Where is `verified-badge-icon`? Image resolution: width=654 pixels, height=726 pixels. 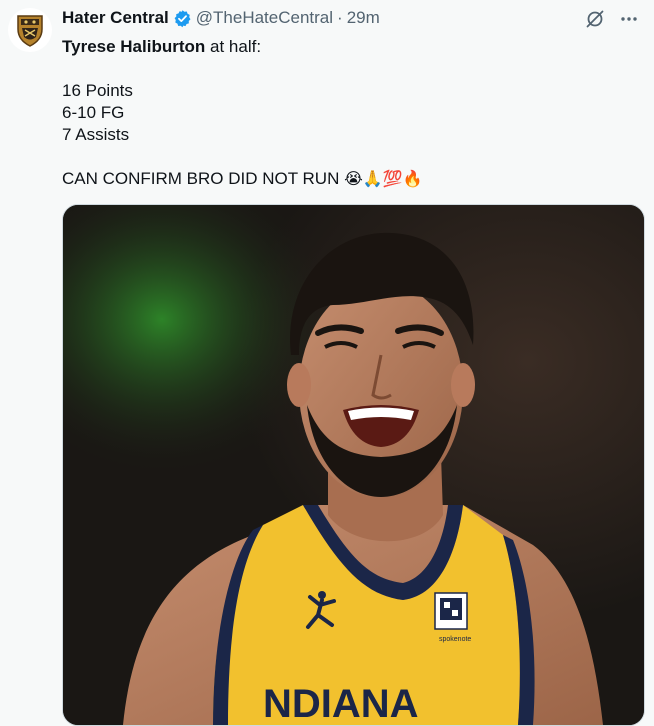 verified-badge-icon is located at coordinates (182, 18).